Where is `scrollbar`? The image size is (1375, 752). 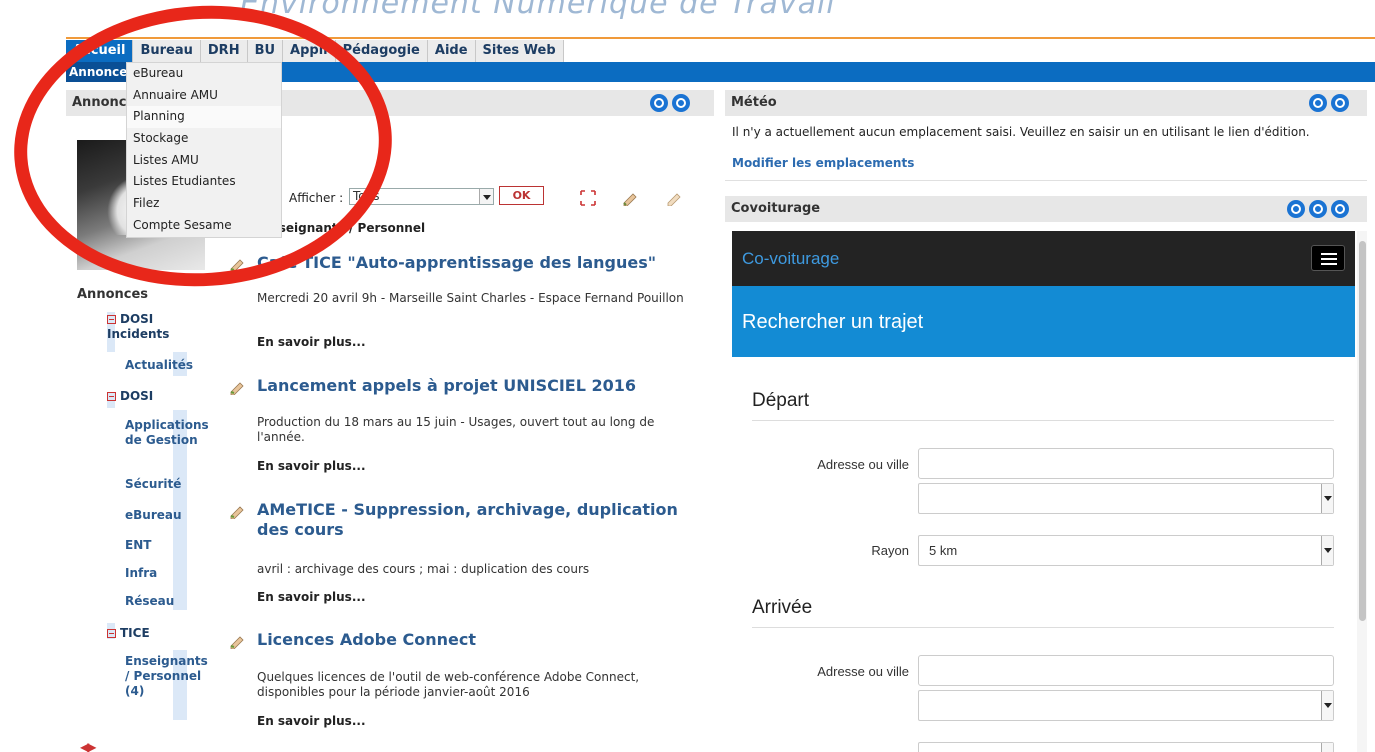
scrollbar is located at coordinates (1362, 491).